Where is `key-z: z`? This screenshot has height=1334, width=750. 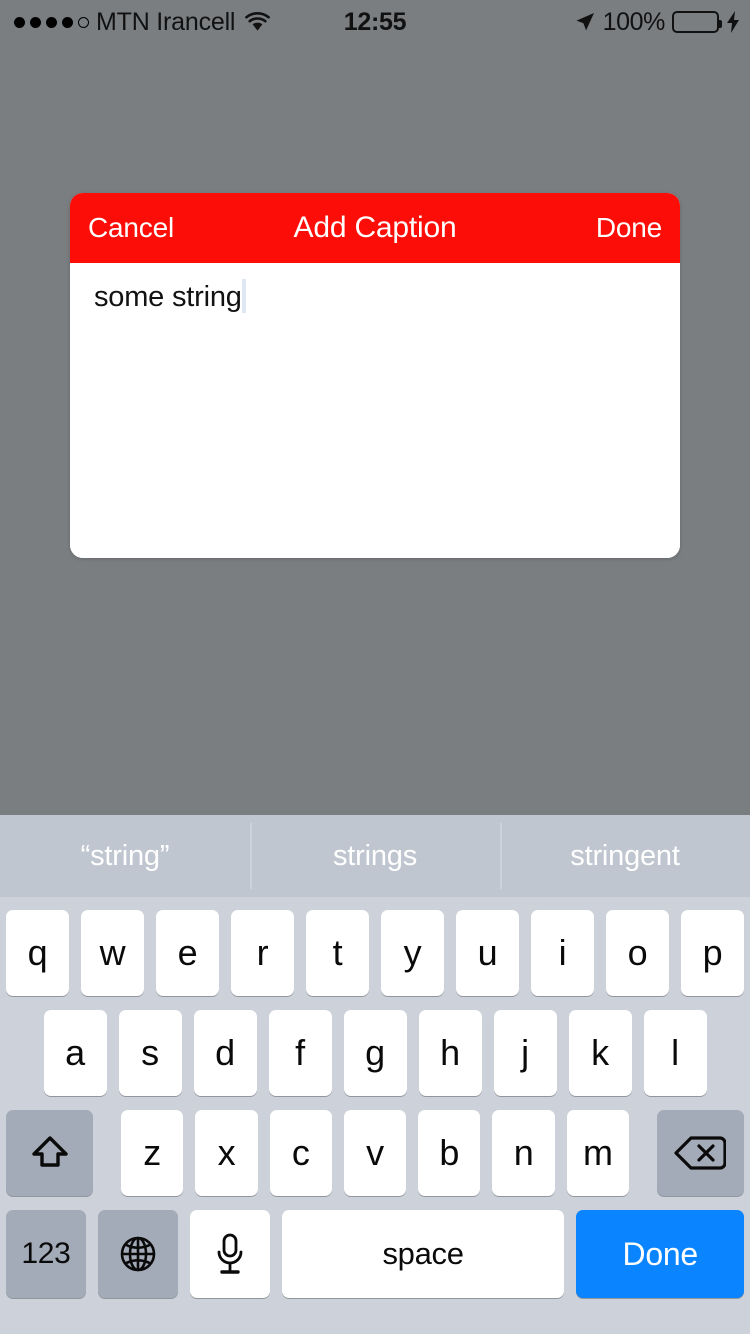
key-z: z is located at coordinates (152, 1153).